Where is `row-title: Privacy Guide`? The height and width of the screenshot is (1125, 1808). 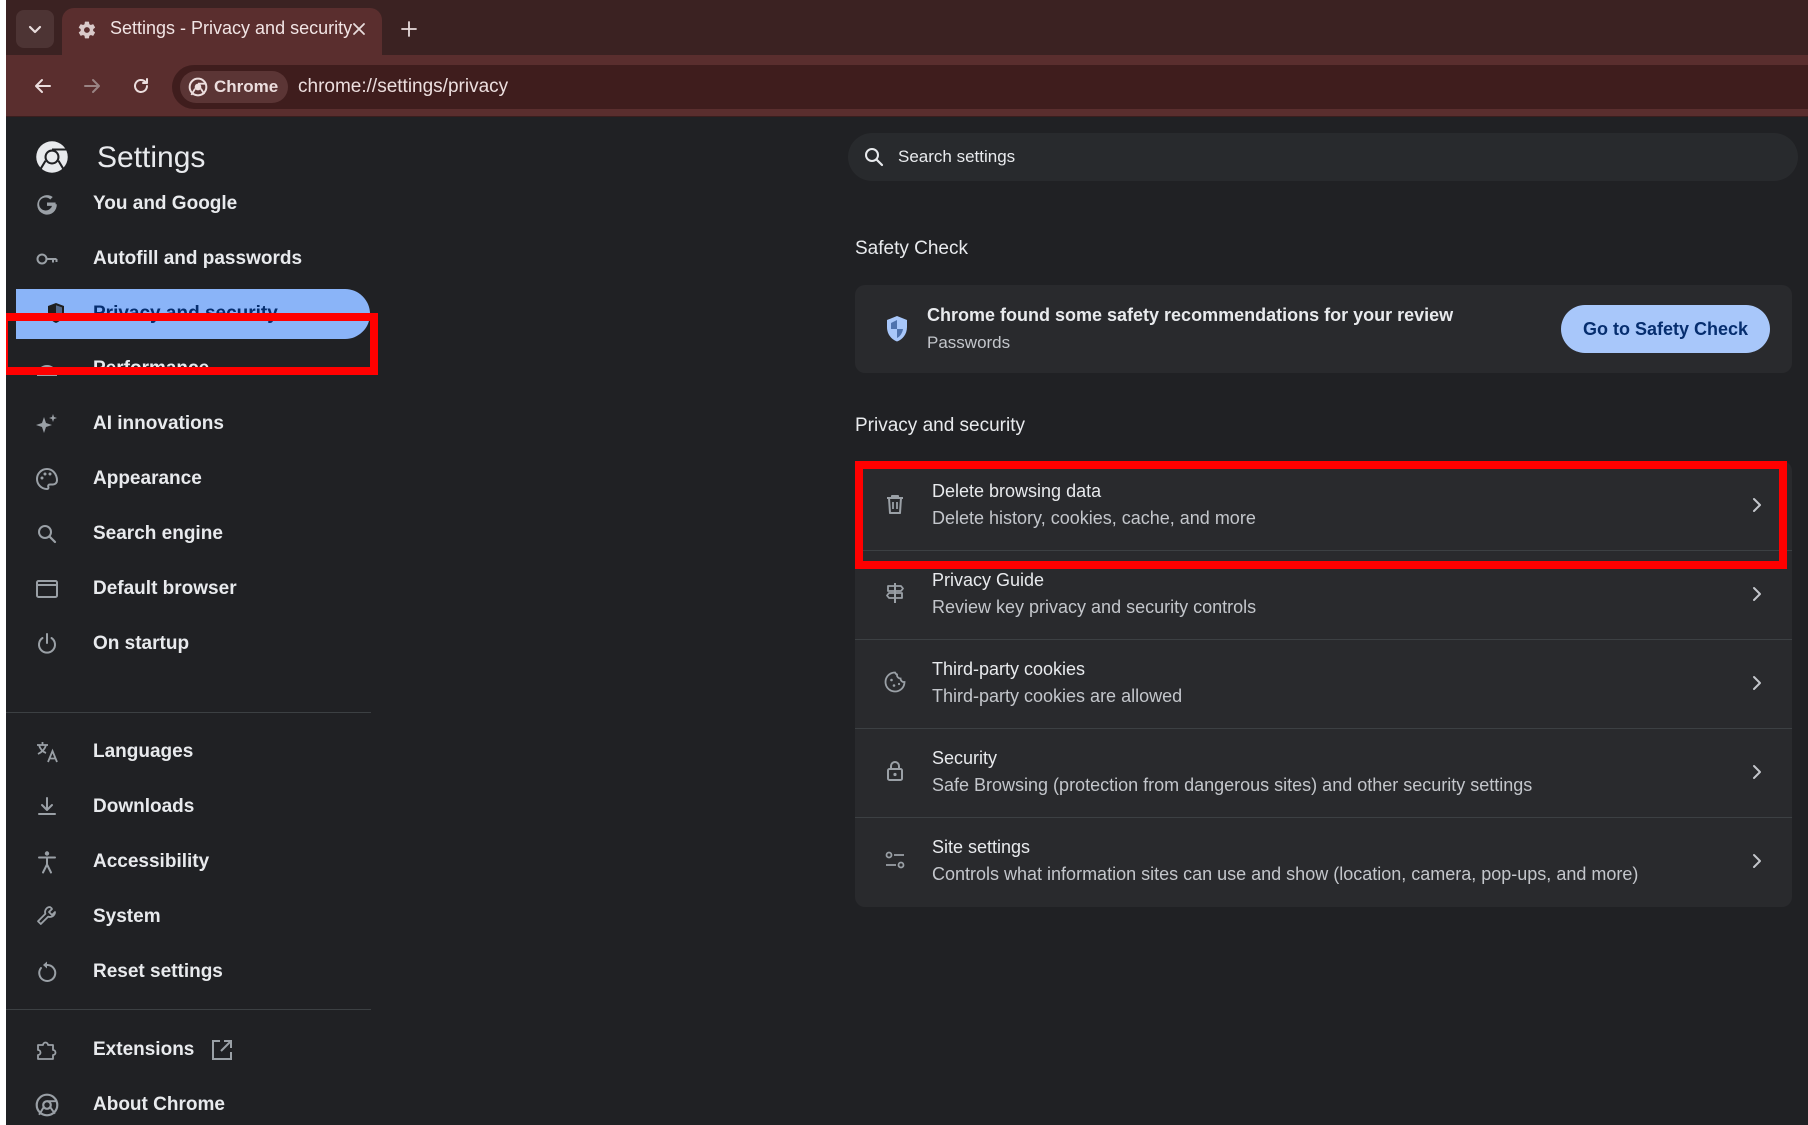
row-title: Privacy Guide is located at coordinates (988, 580).